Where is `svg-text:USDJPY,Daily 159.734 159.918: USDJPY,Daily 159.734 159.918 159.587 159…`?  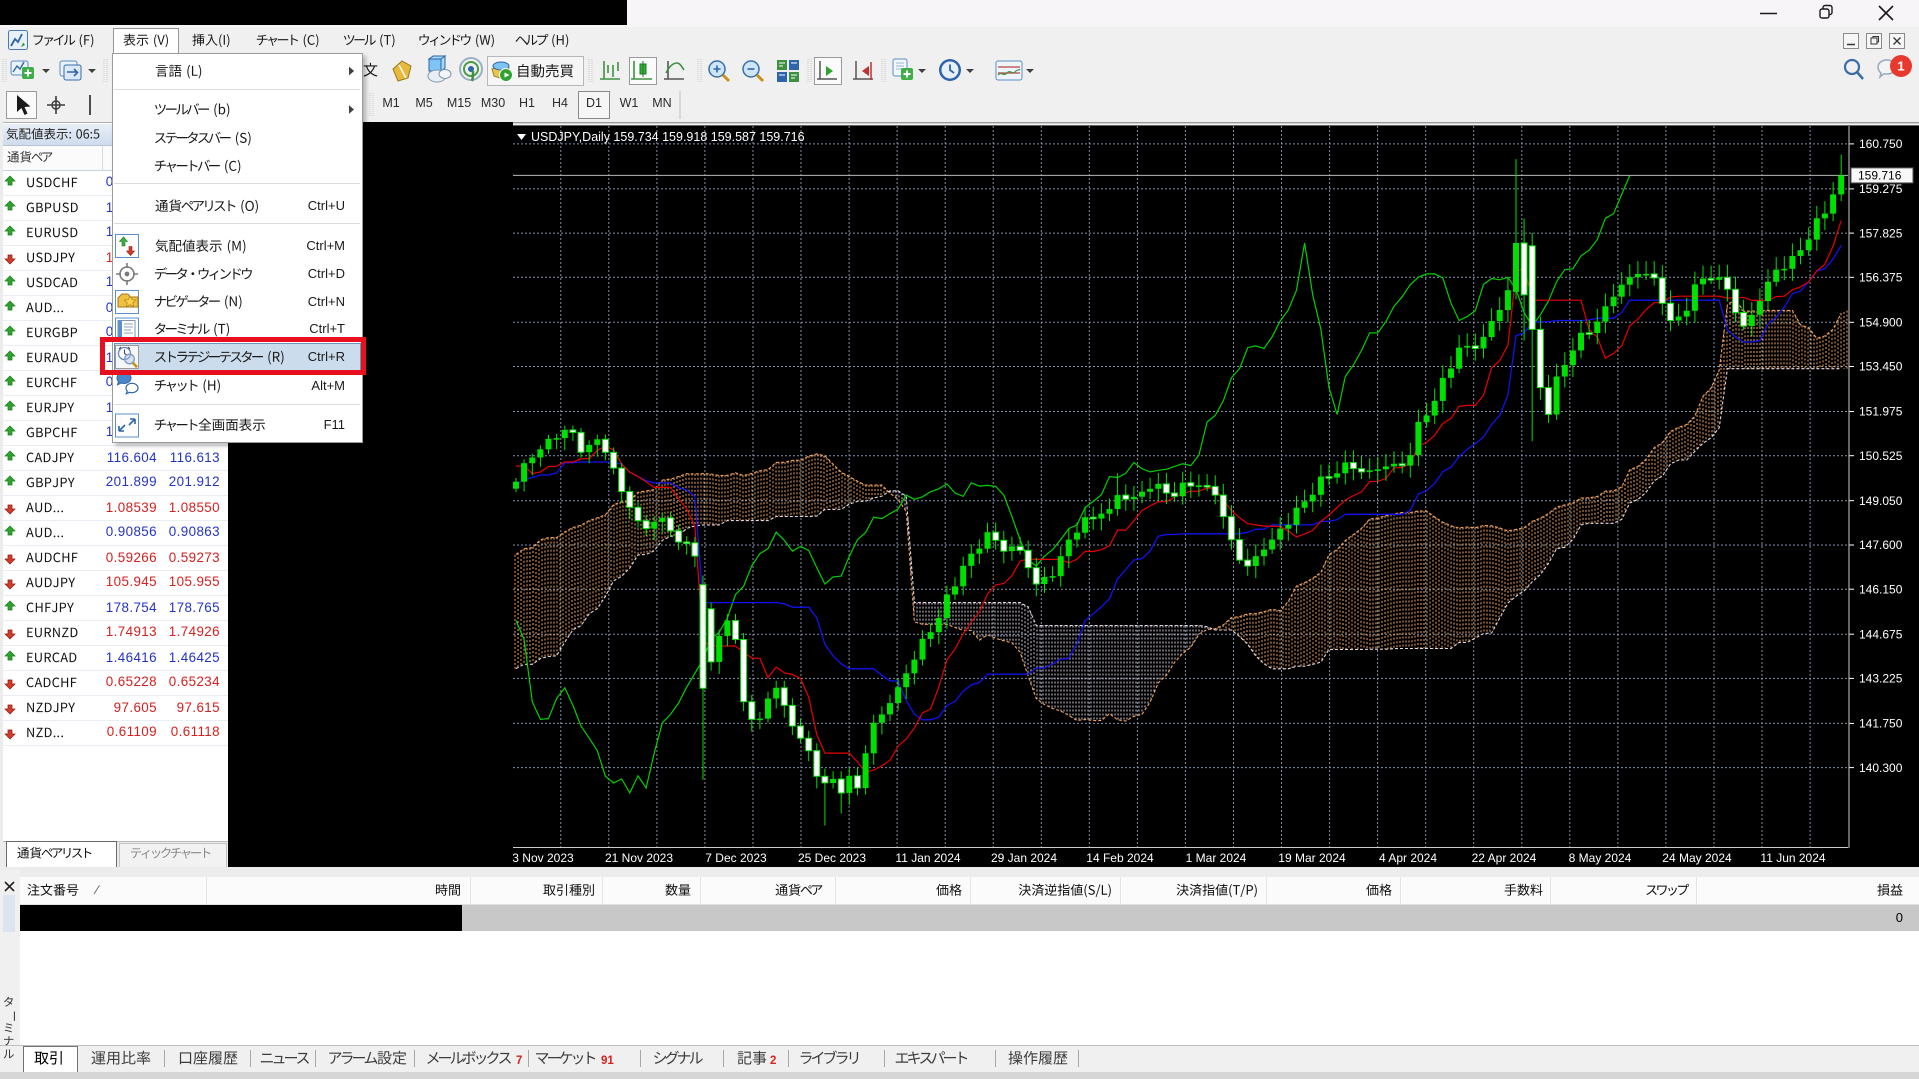 svg-text:USDJPY,Daily 159.734 159.918: USDJPY,Daily 159.734 159.918 159.587 159… is located at coordinates (668, 137).